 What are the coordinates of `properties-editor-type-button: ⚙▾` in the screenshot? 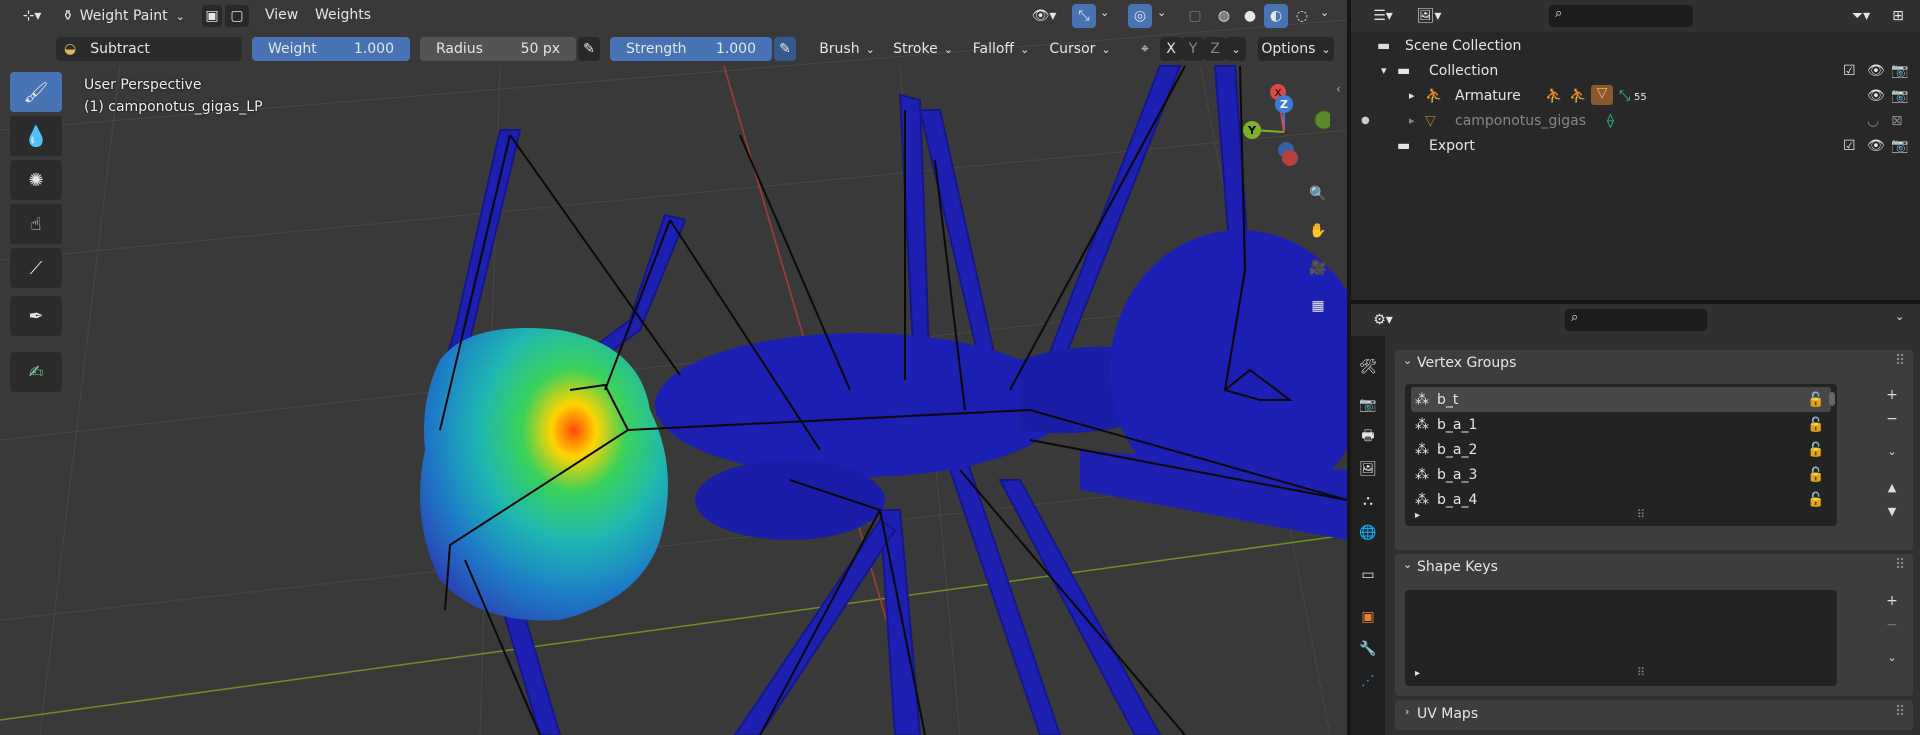 It's located at (1383, 320).